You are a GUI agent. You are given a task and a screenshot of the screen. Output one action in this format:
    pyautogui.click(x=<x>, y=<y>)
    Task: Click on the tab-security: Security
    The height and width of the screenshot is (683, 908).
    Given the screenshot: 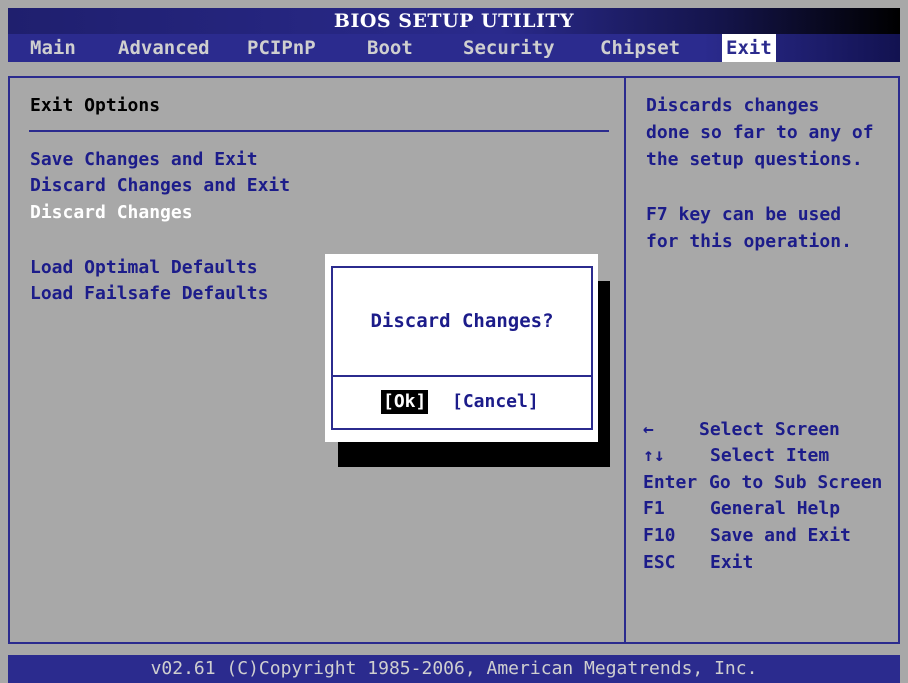 What is the action you would take?
    pyautogui.click(x=509, y=48)
    